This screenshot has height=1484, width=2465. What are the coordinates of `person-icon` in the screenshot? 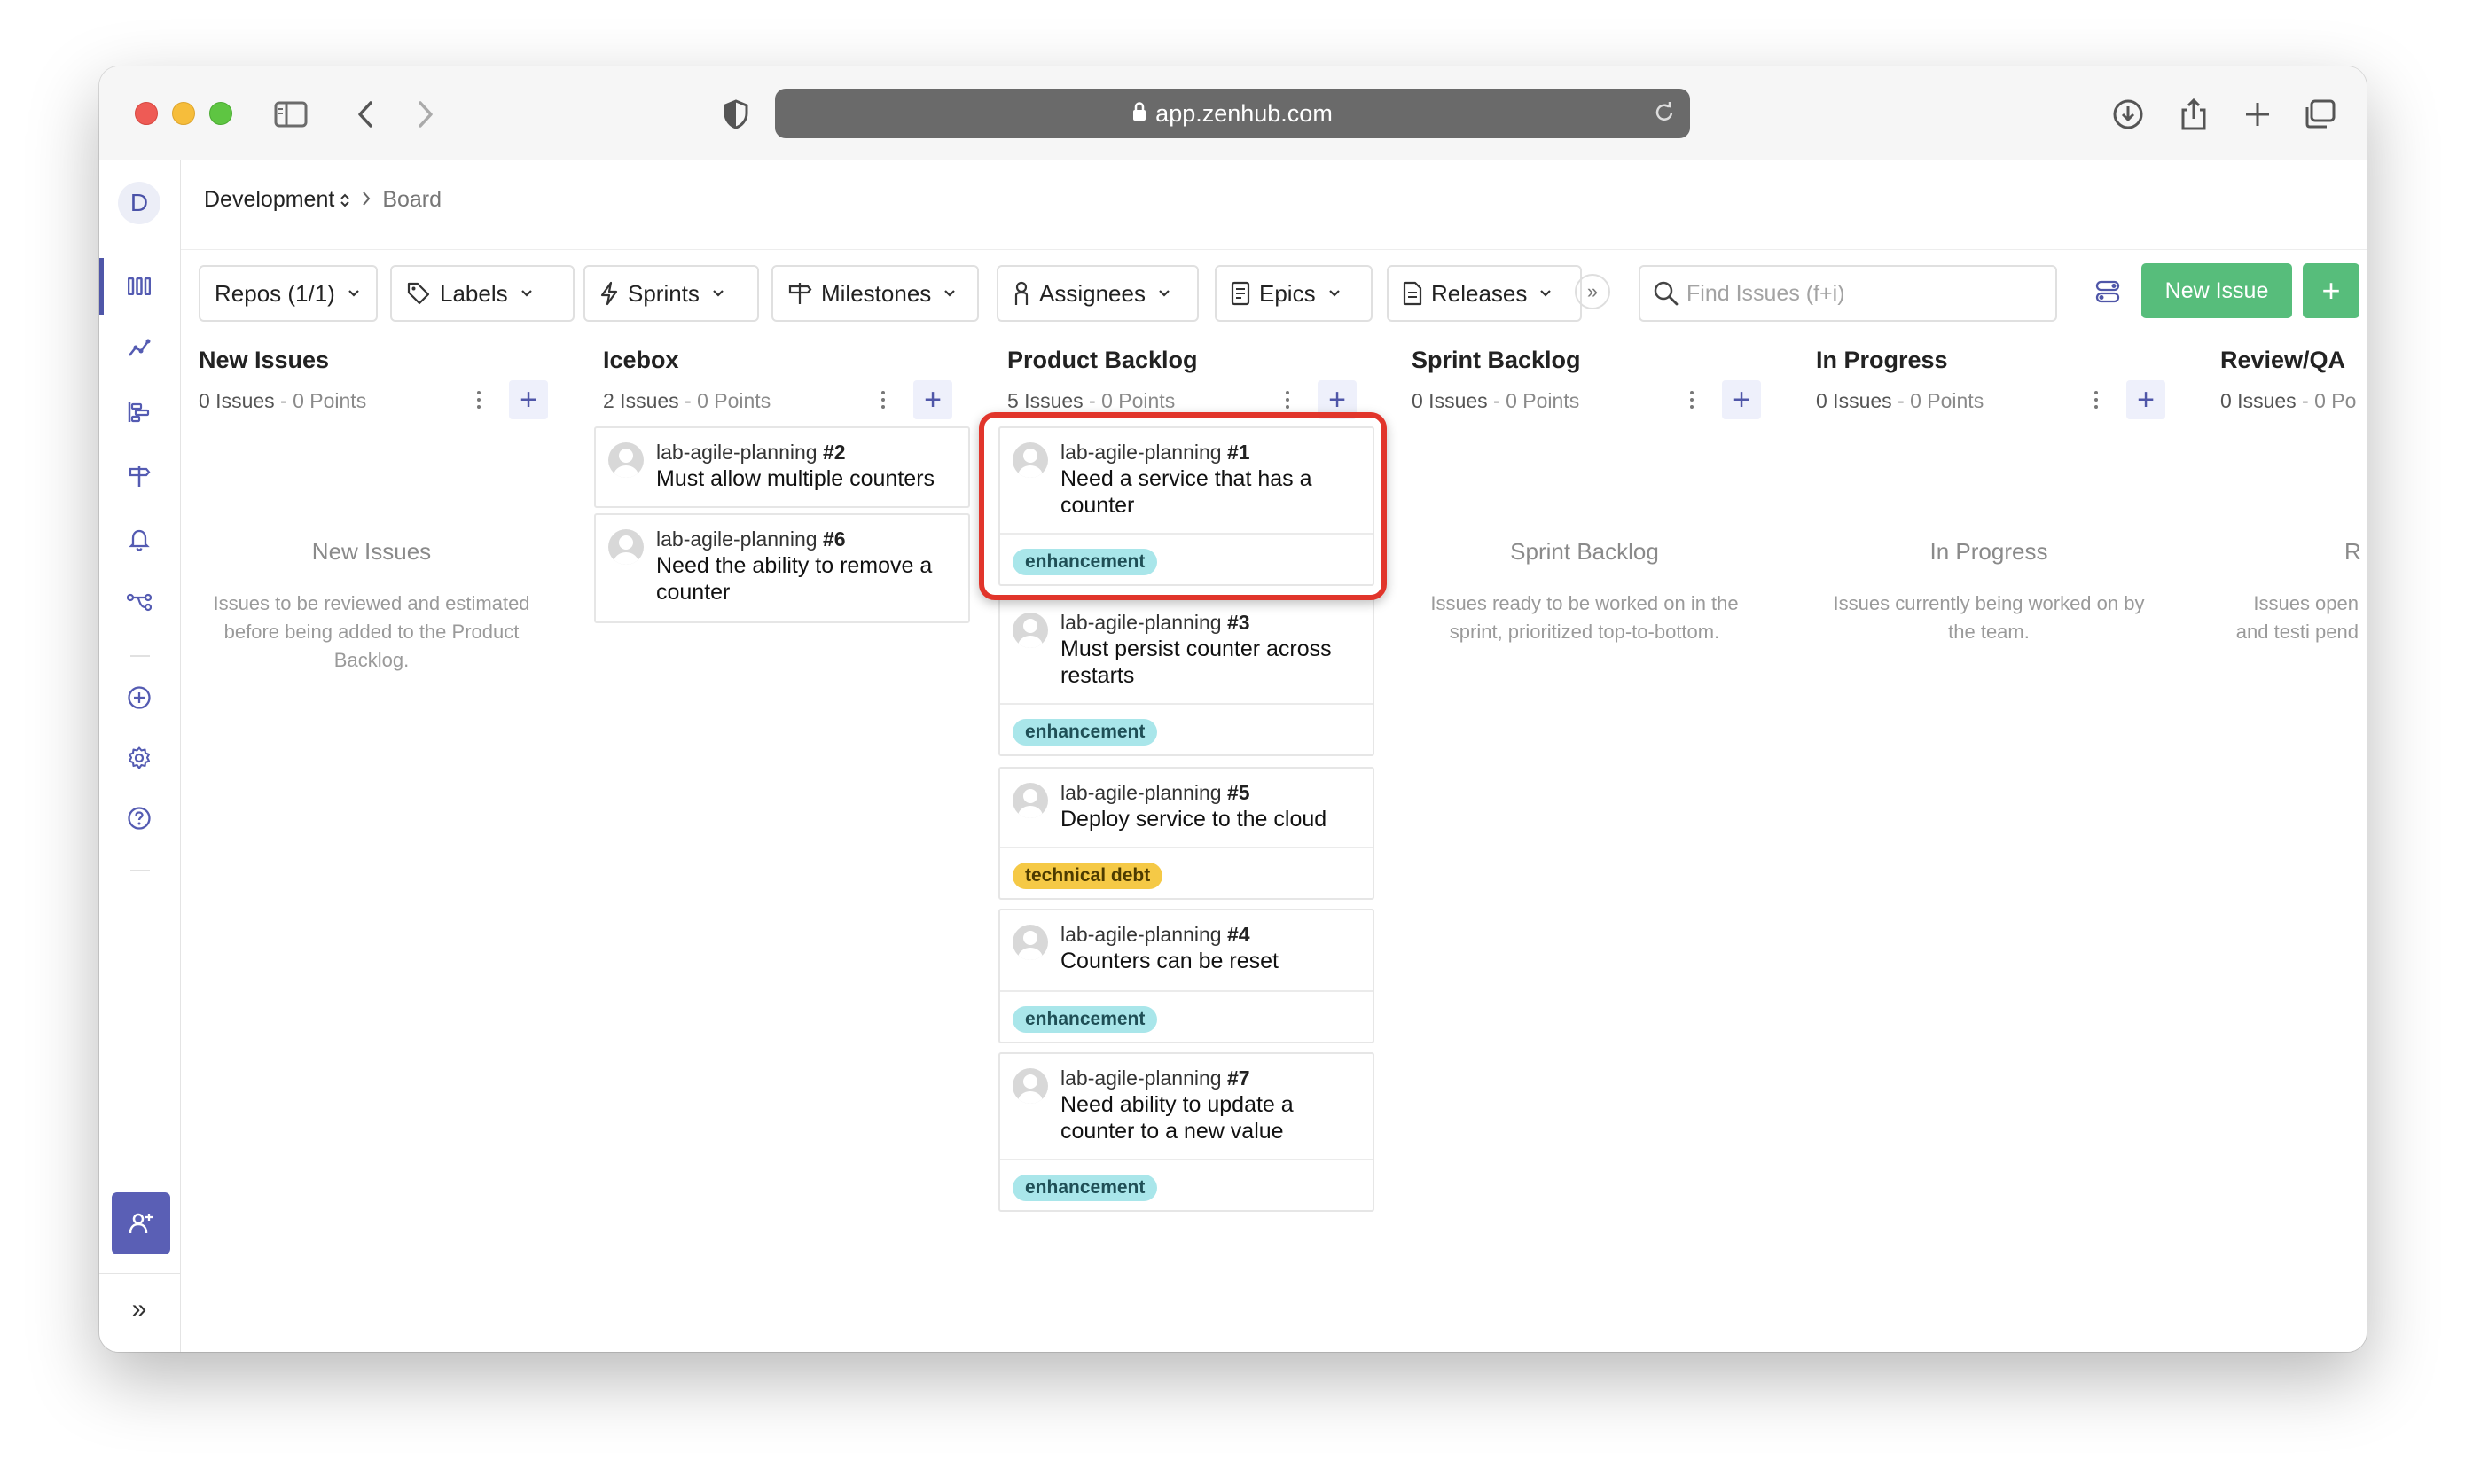 It's located at (1022, 293).